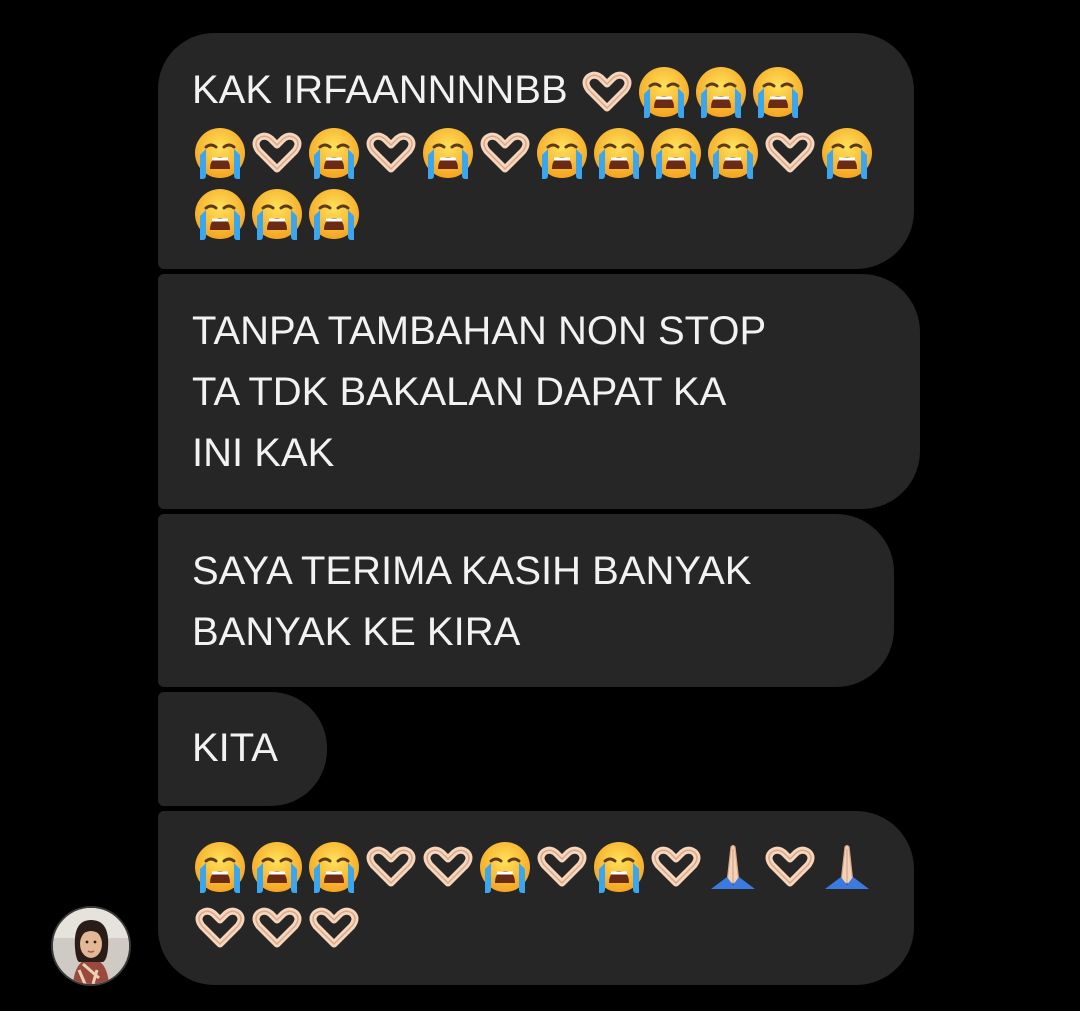 Image resolution: width=1080 pixels, height=1011 pixels. I want to click on message-text: BANYAK KE KIRA, so click(356, 632).